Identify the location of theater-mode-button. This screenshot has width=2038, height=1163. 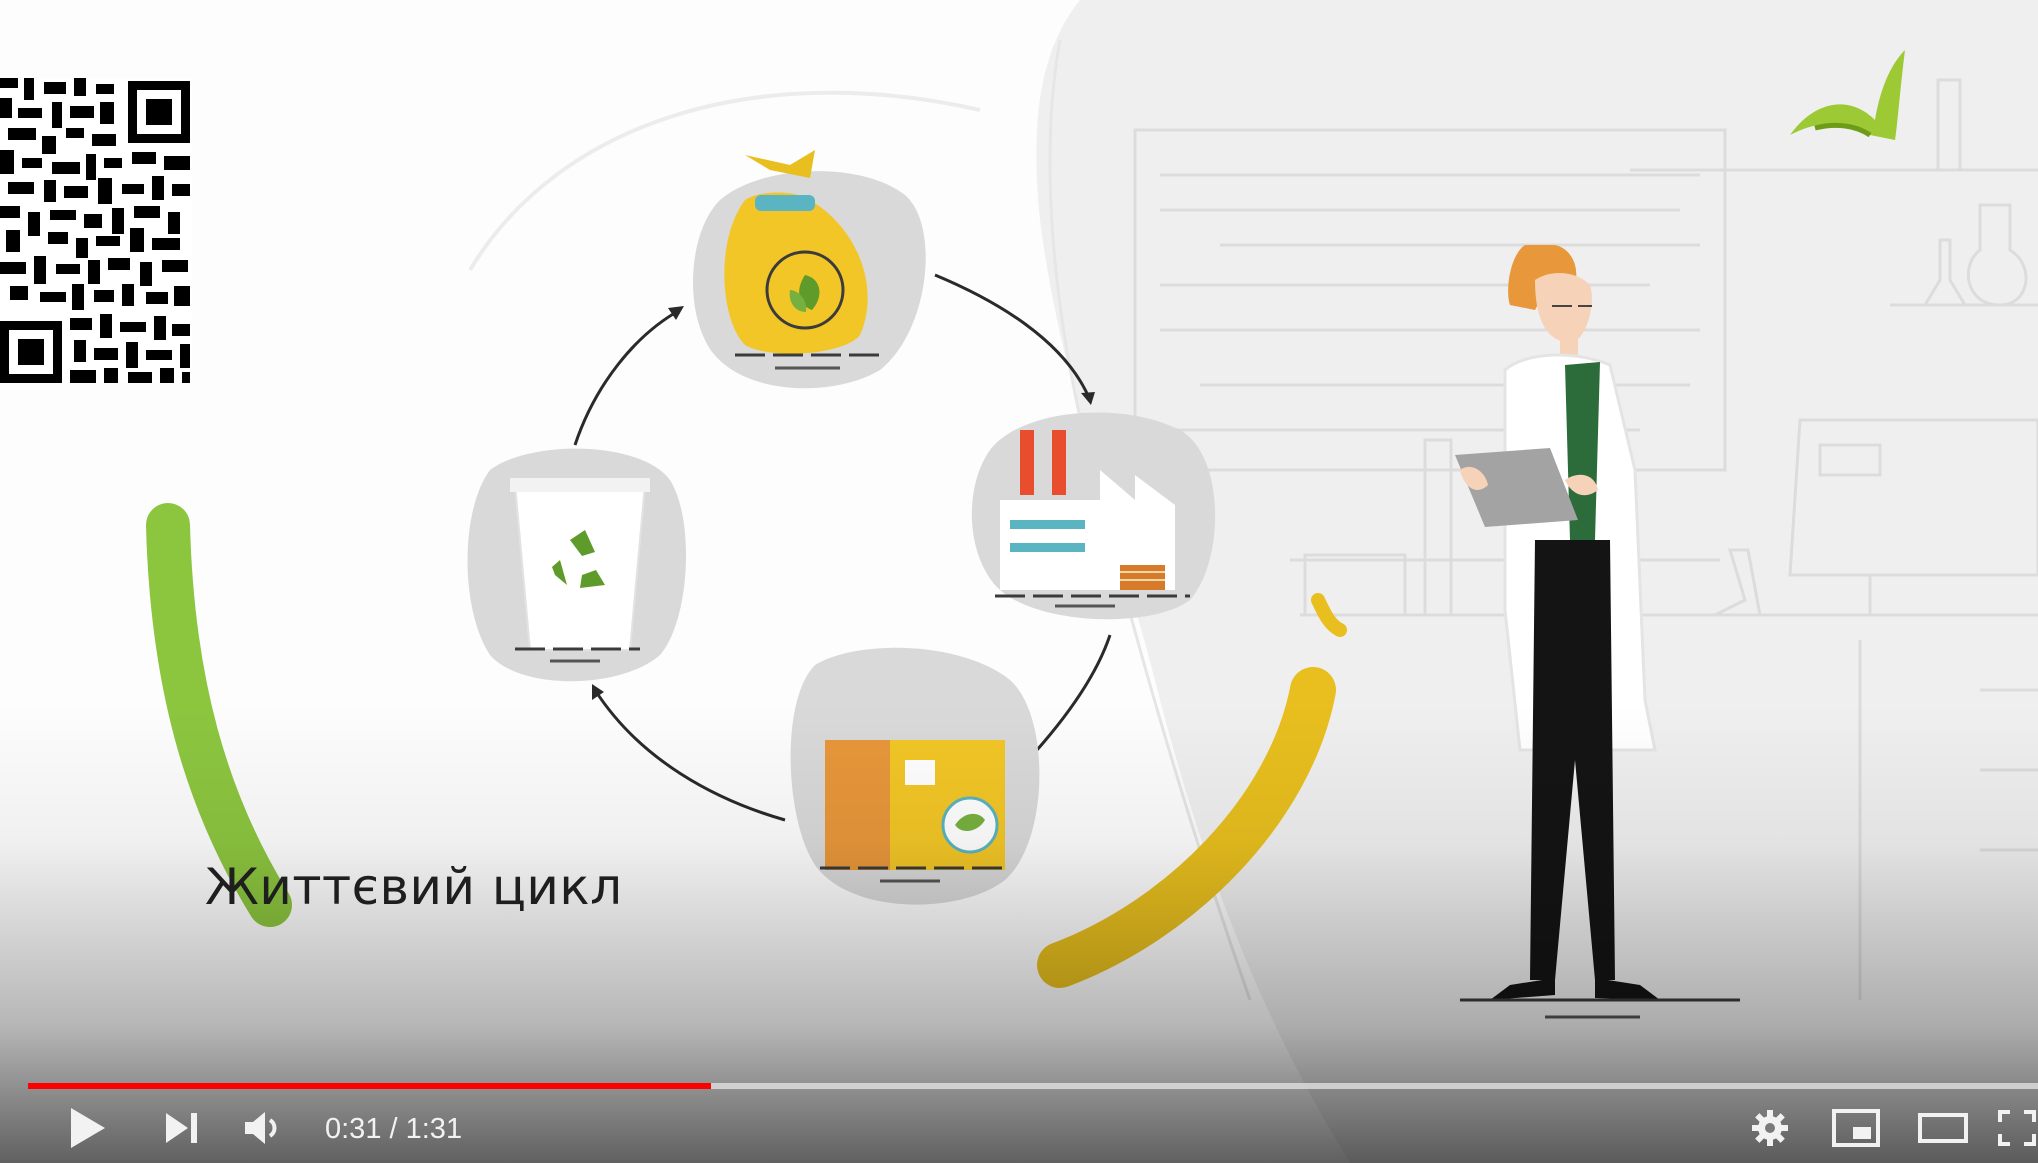
(1943, 1128).